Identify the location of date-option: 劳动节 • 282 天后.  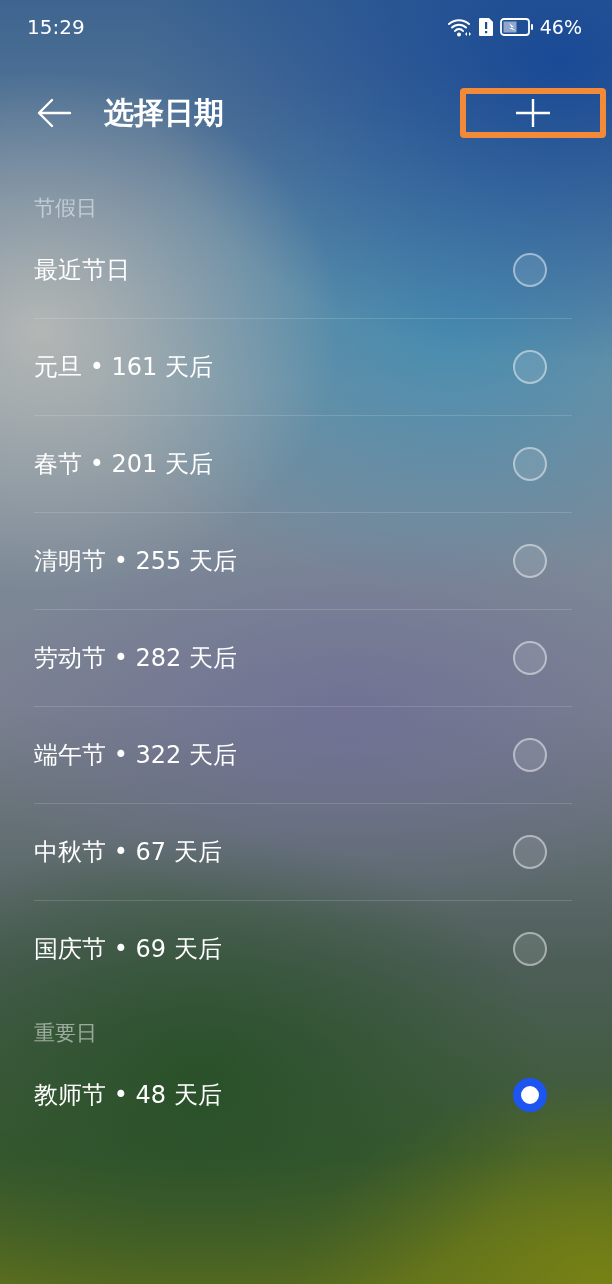
(135, 658).